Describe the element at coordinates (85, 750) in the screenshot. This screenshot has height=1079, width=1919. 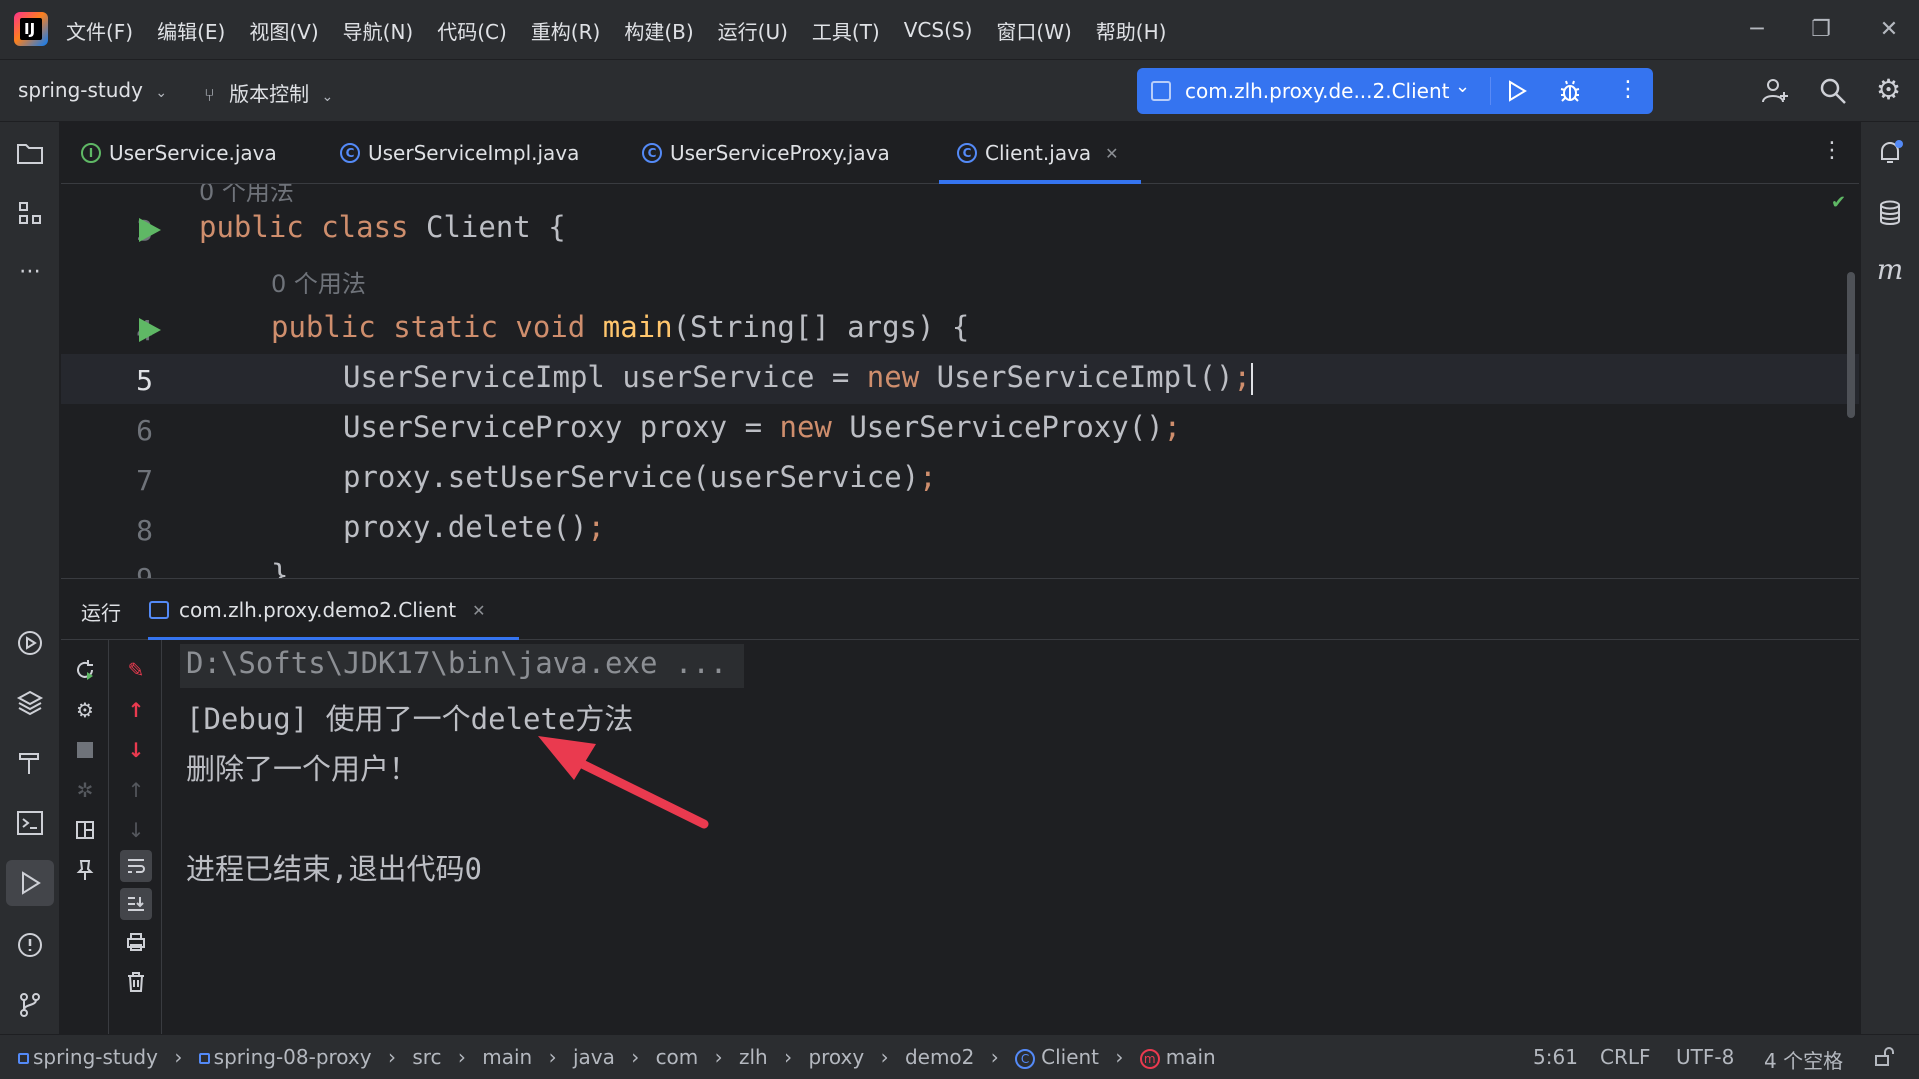
I see `stop-icon` at that location.